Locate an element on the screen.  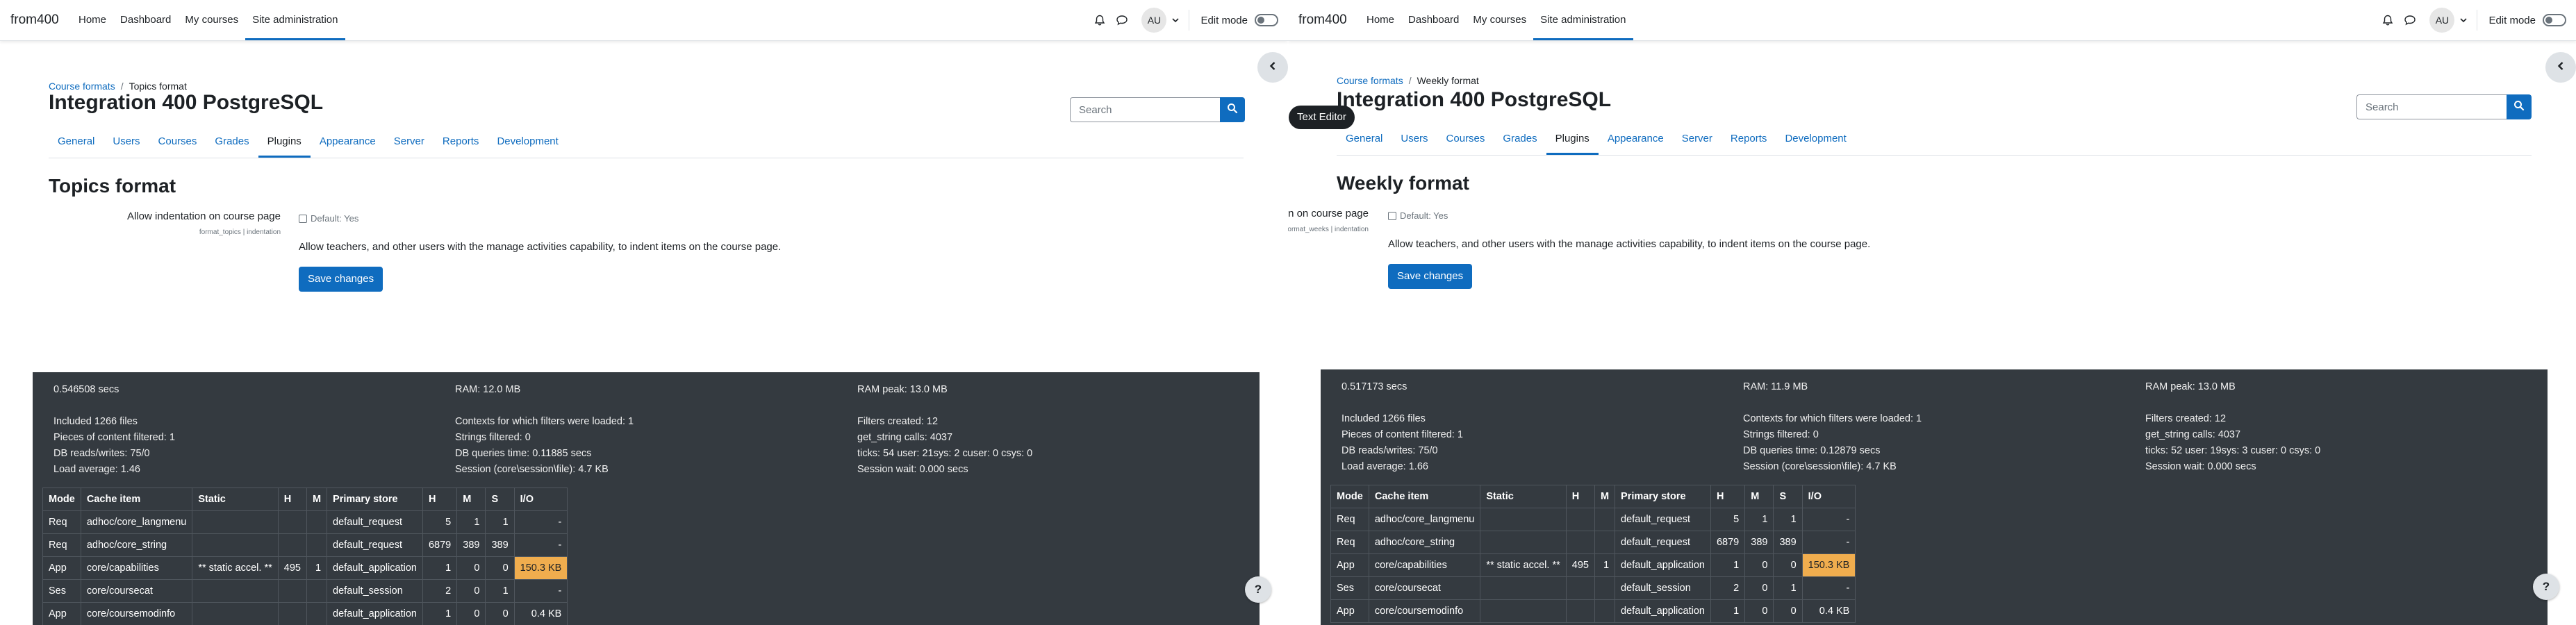
perf-stat: 0.546508 secs is located at coordinates (86, 389).